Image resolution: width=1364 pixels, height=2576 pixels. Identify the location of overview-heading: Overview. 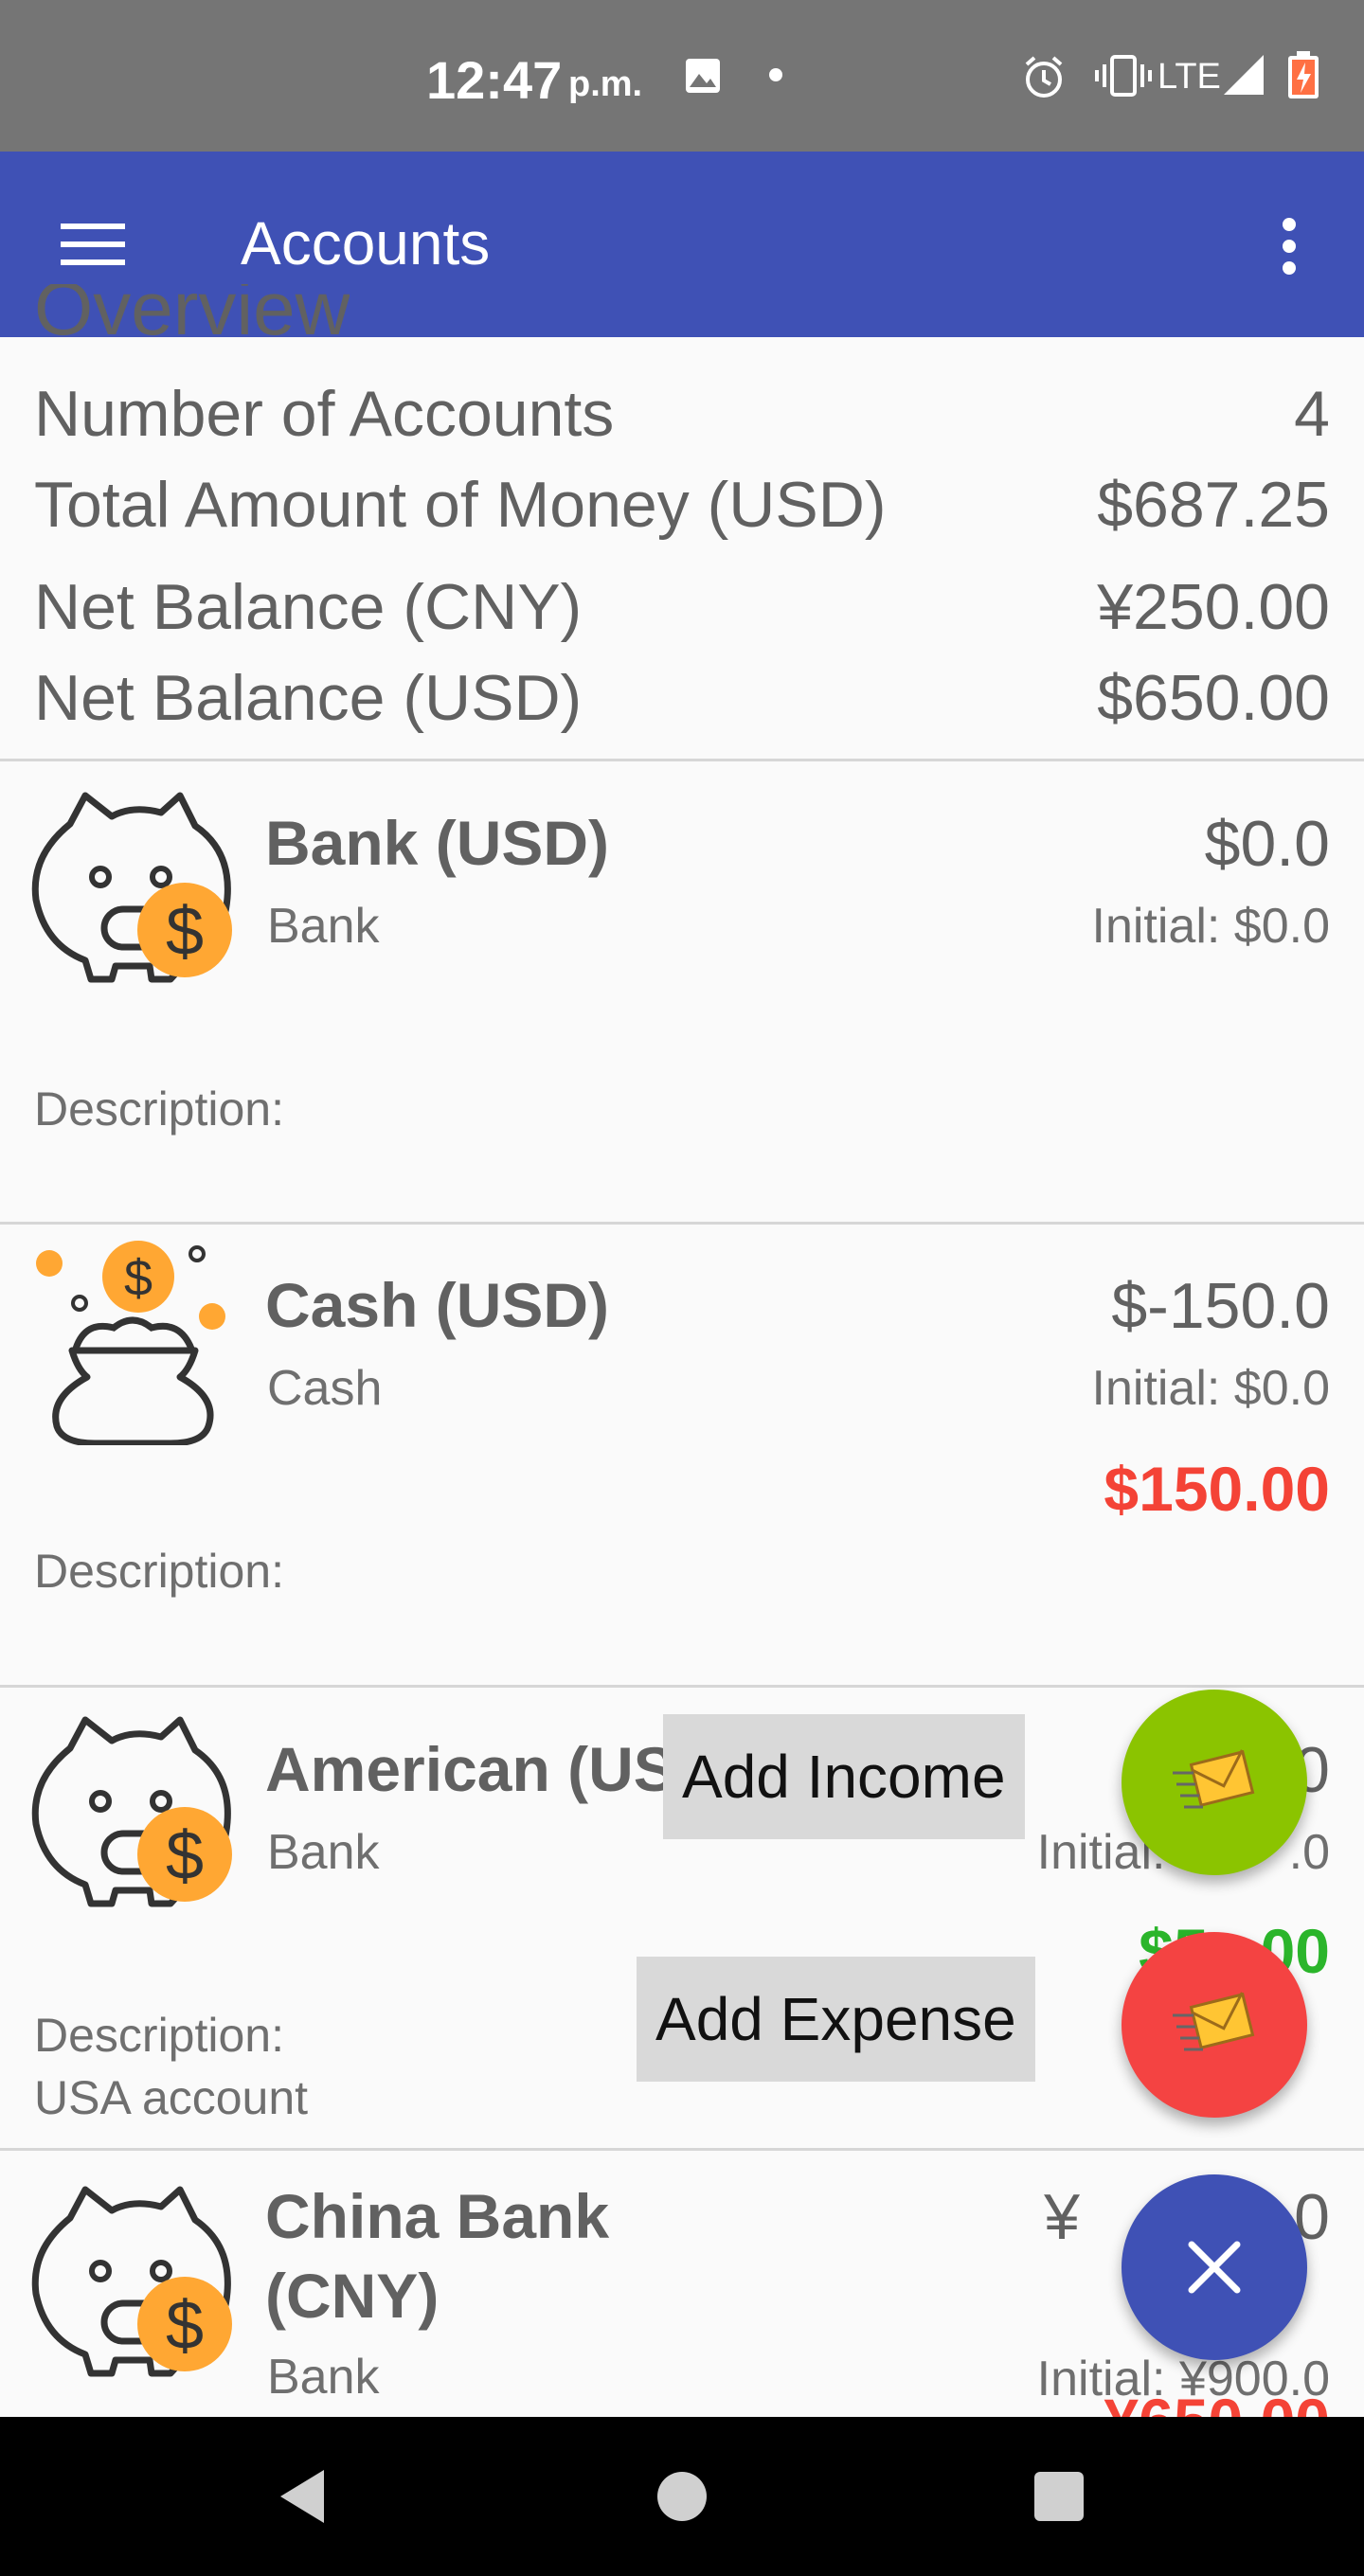
(192, 310).